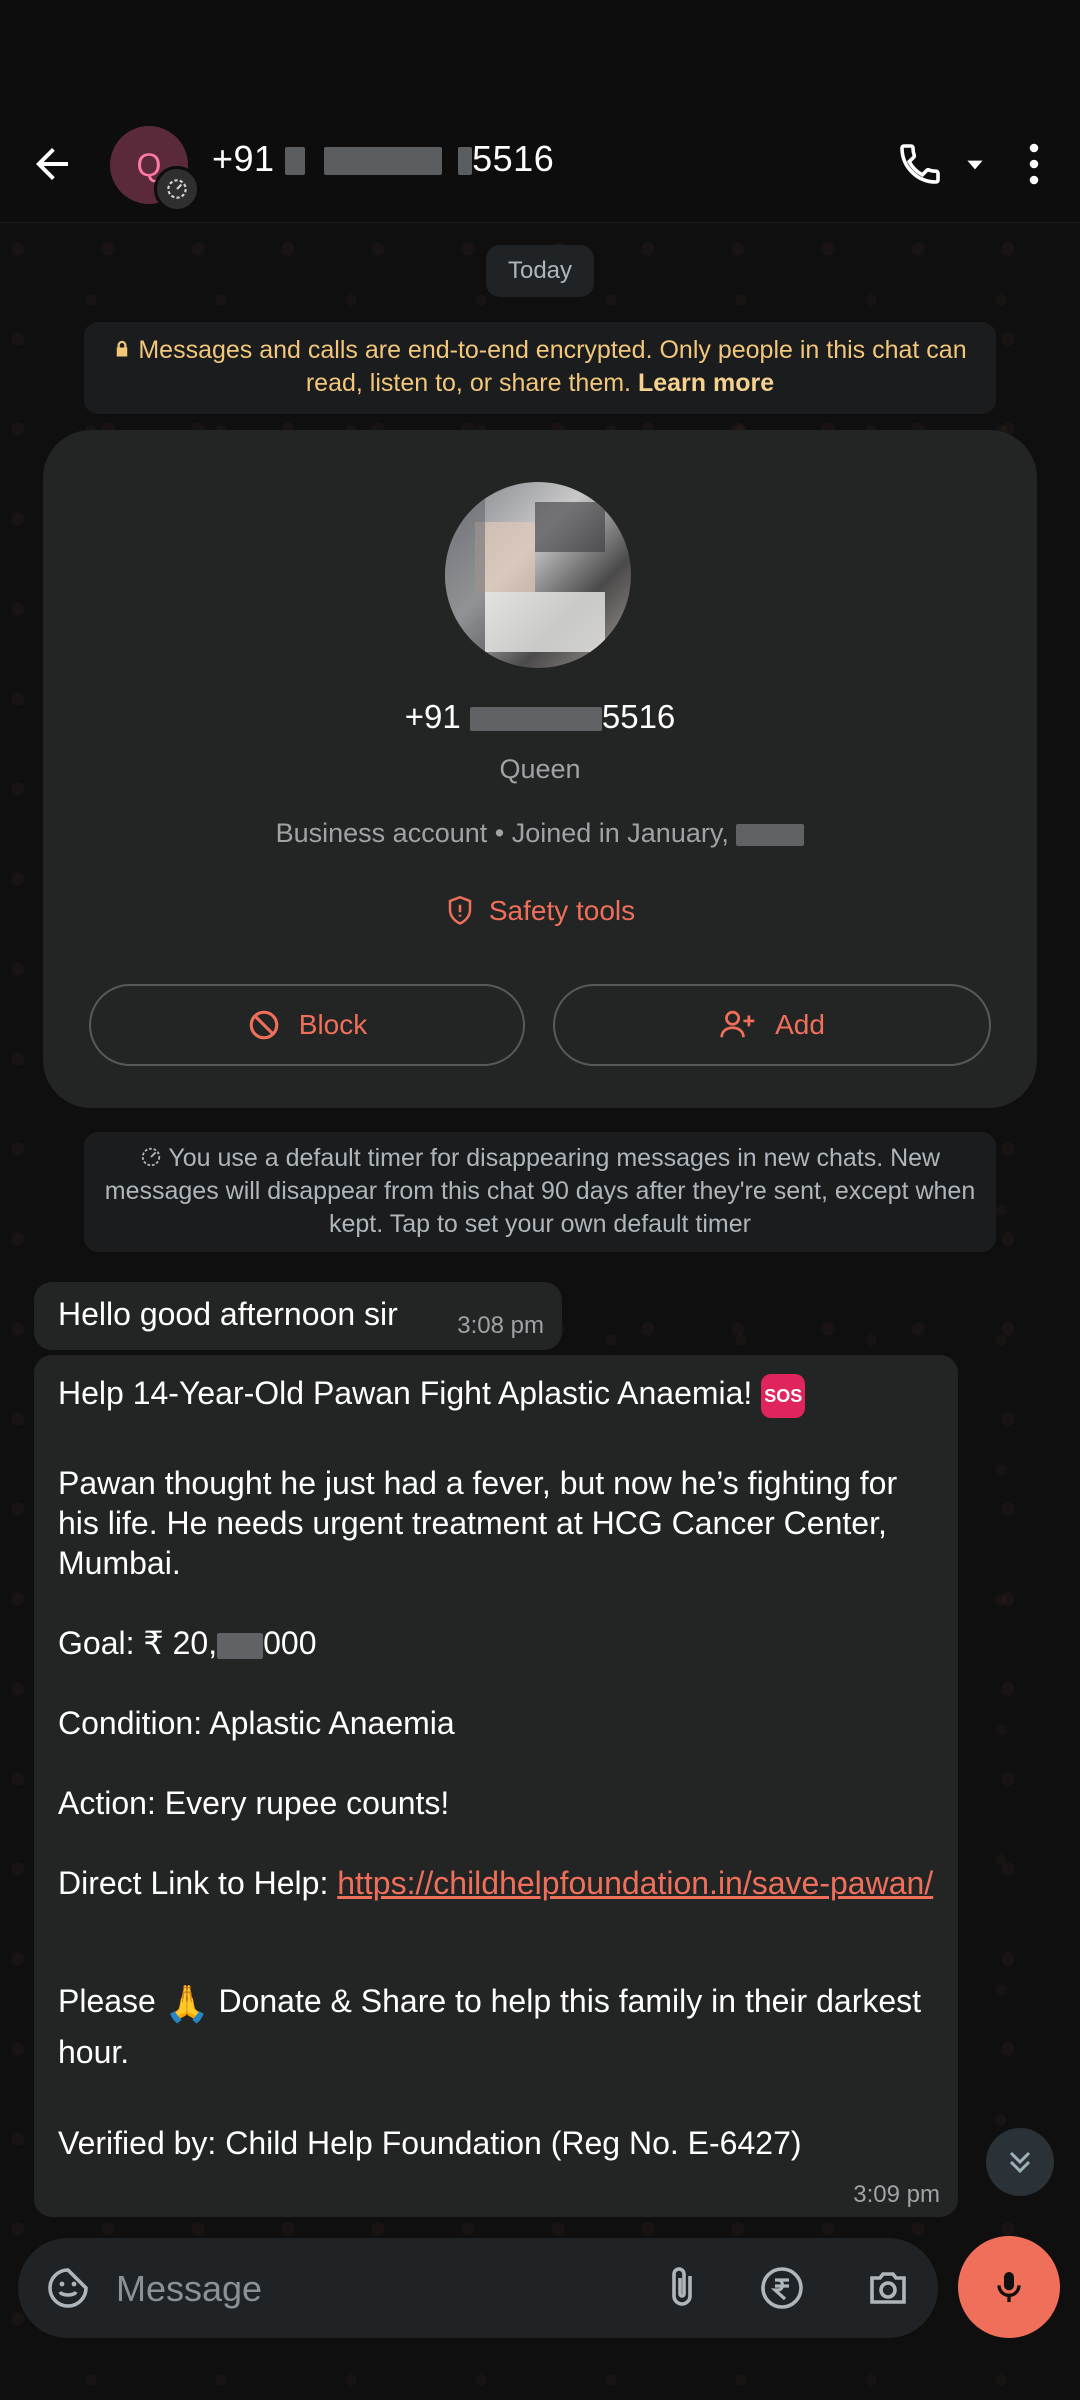 Image resolution: width=1080 pixels, height=2400 pixels. Describe the element at coordinates (770, 834) in the screenshot. I see `redacted-year` at that location.